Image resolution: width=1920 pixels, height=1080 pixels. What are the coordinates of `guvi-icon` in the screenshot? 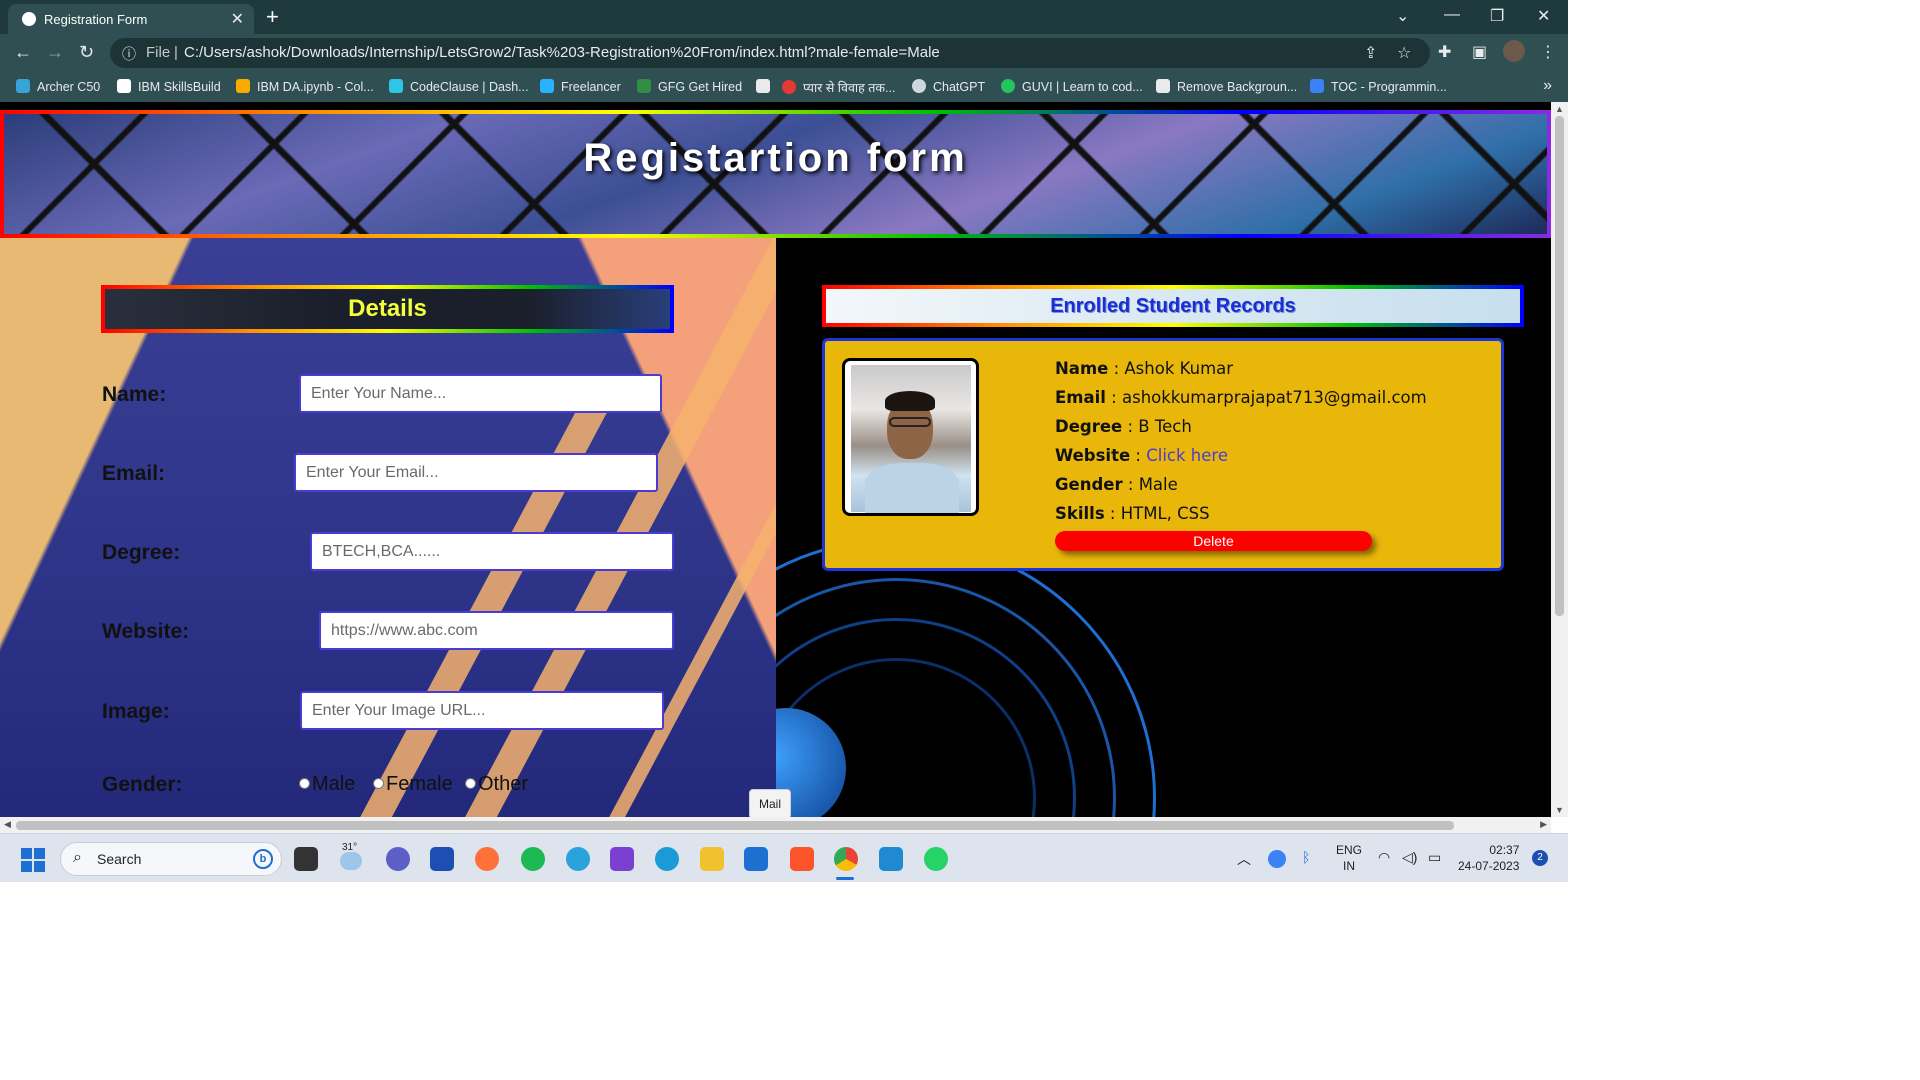 It's located at (1008, 86).